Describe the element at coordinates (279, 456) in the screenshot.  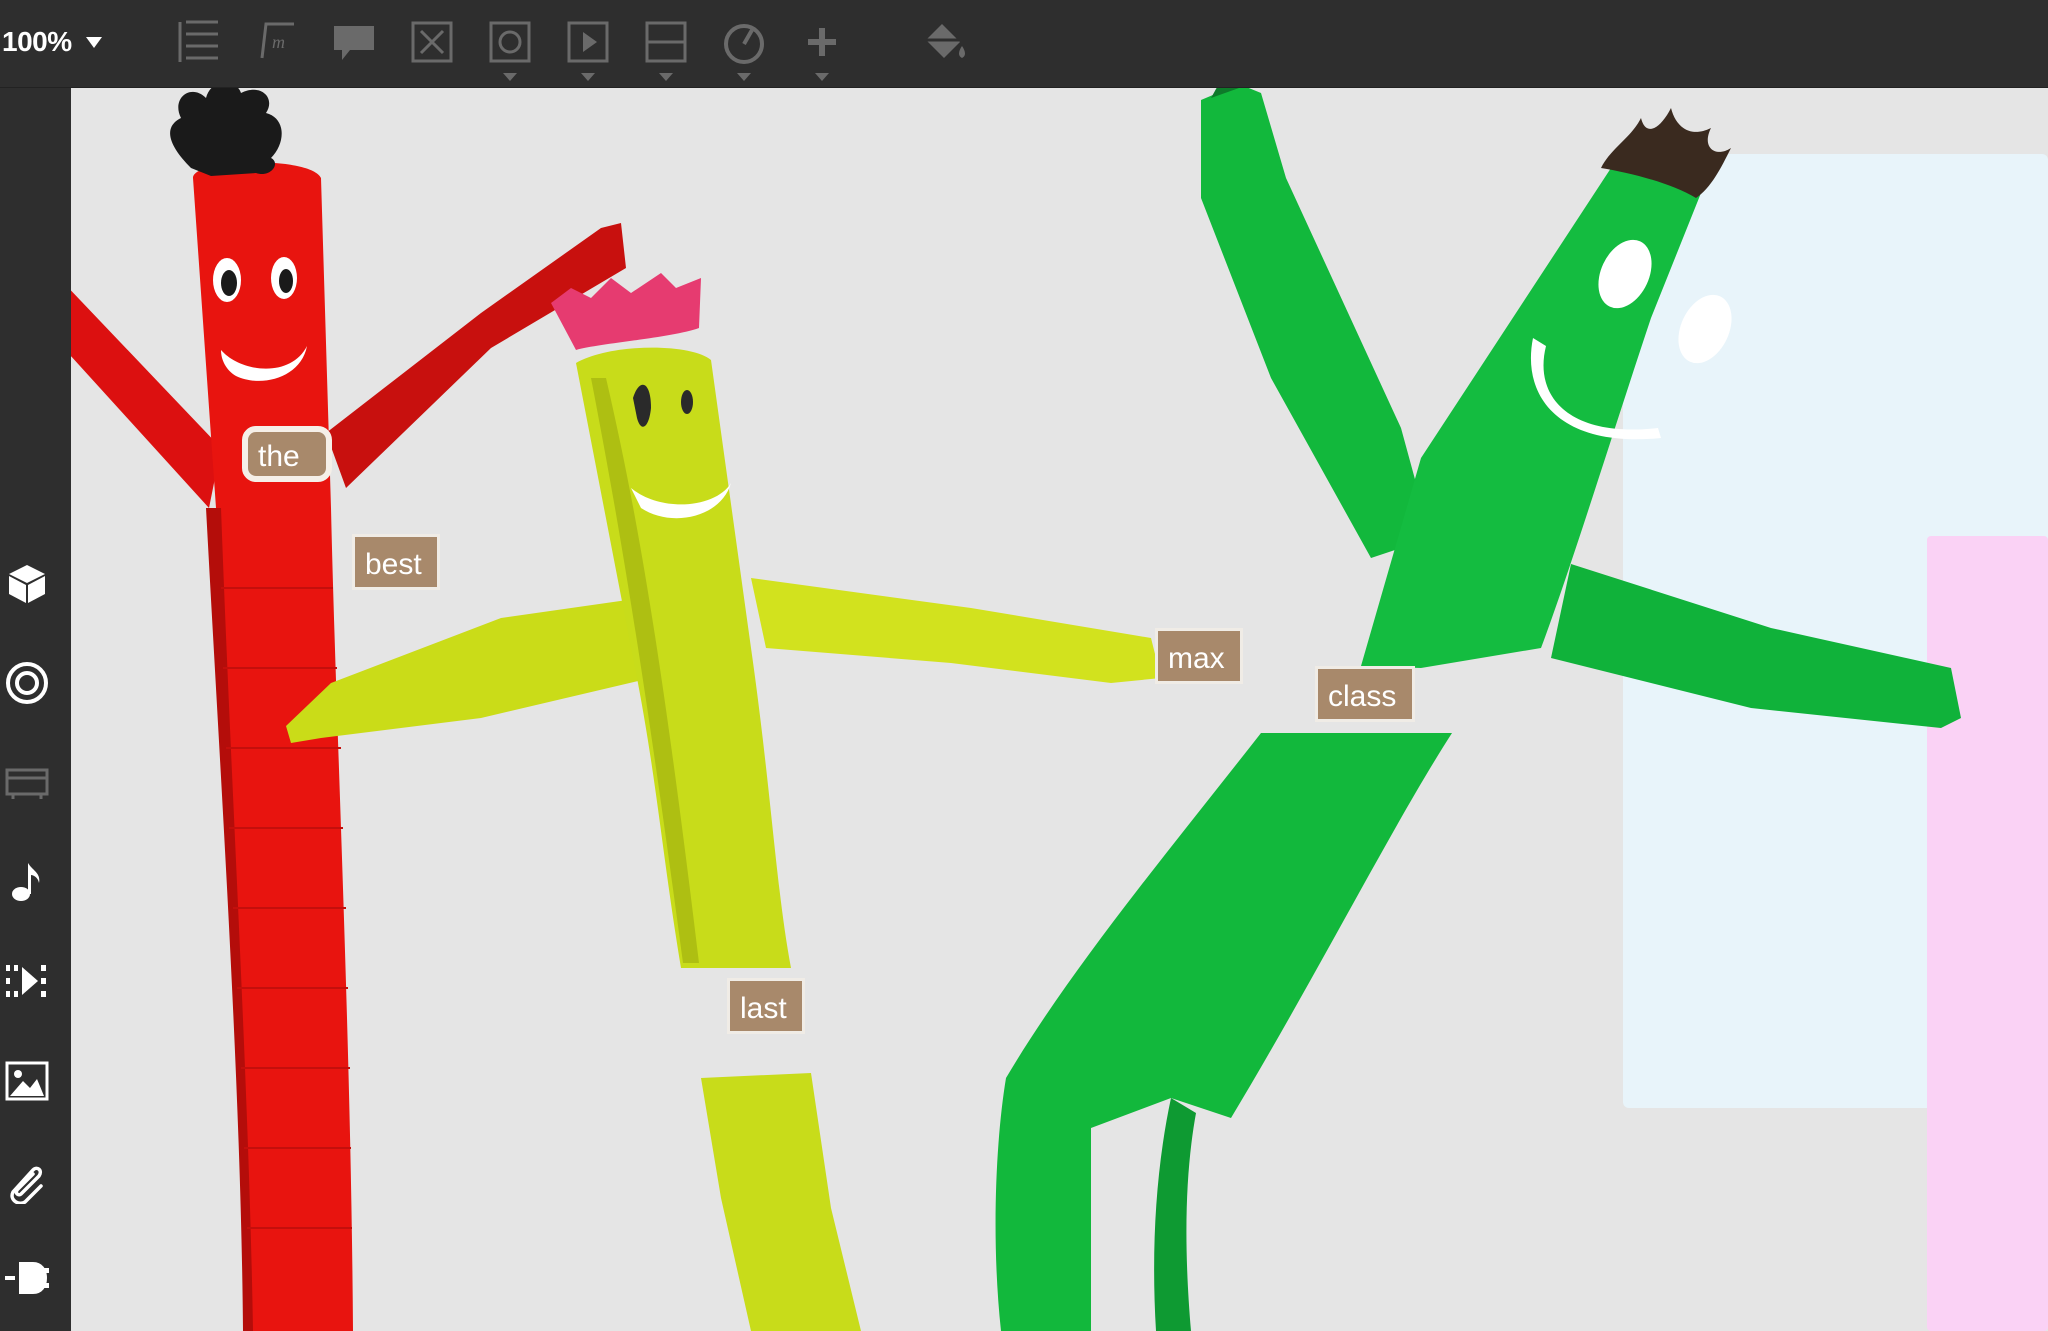
I see `word-text: the` at that location.